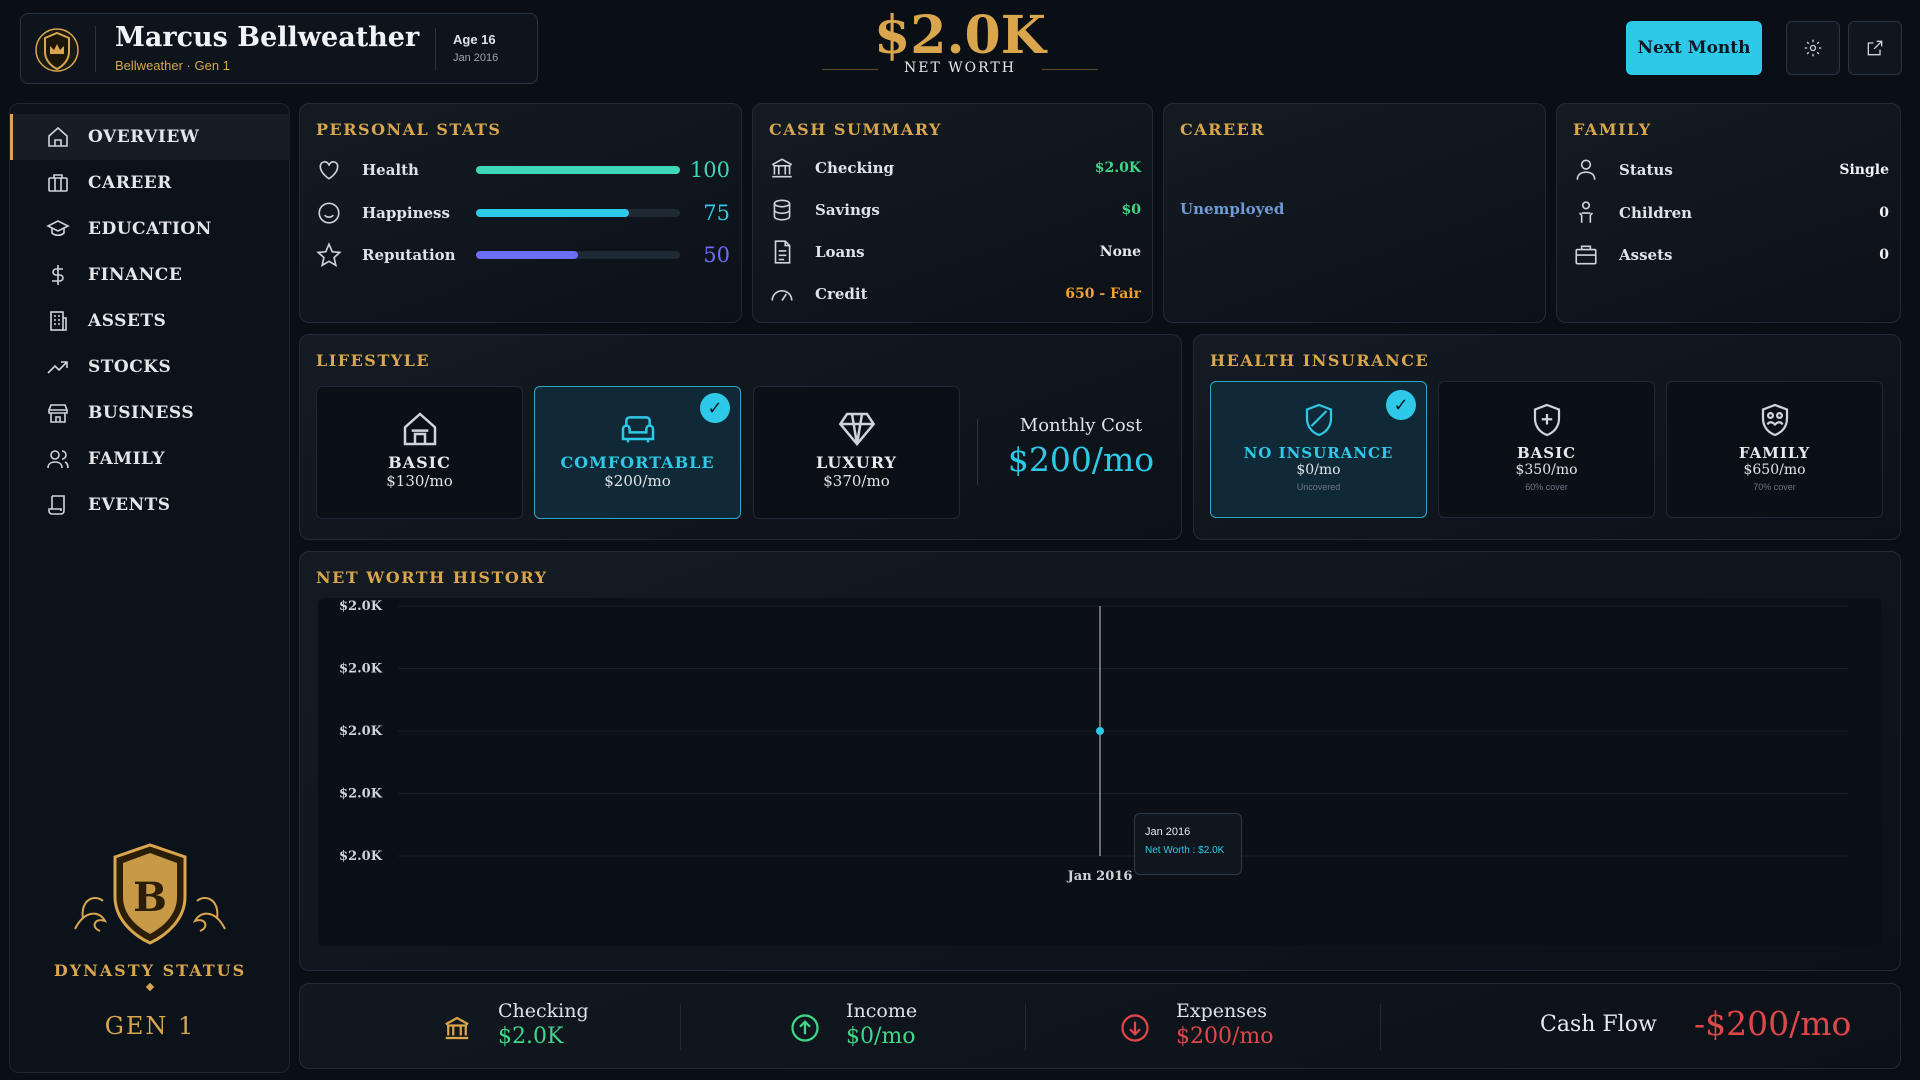 This screenshot has height=1080, width=1920. What do you see at coordinates (1354, 213) in the screenshot?
I see `career-card: CAREER Unemployed` at bounding box center [1354, 213].